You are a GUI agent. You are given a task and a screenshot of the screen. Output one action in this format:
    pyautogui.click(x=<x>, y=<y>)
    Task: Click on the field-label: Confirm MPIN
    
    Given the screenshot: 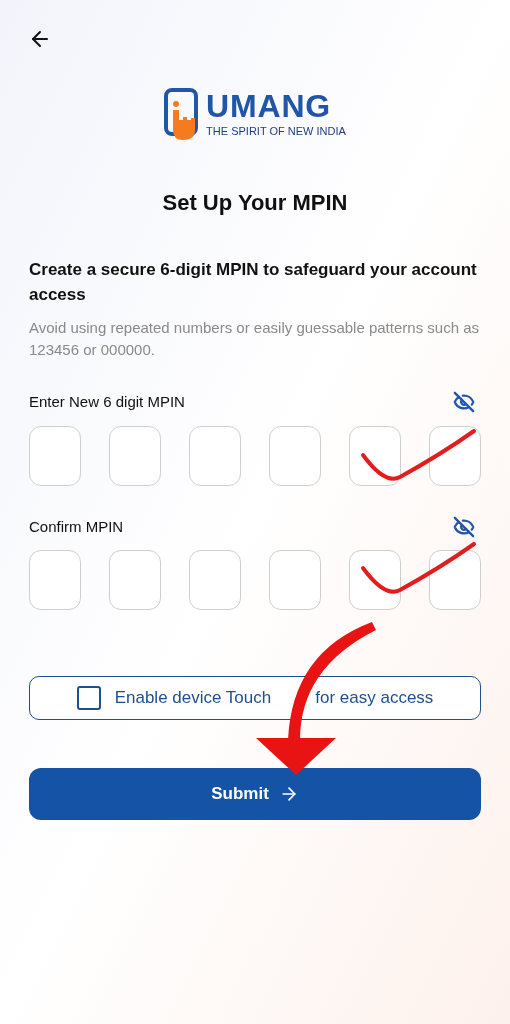 What is the action you would take?
    pyautogui.click(x=76, y=526)
    